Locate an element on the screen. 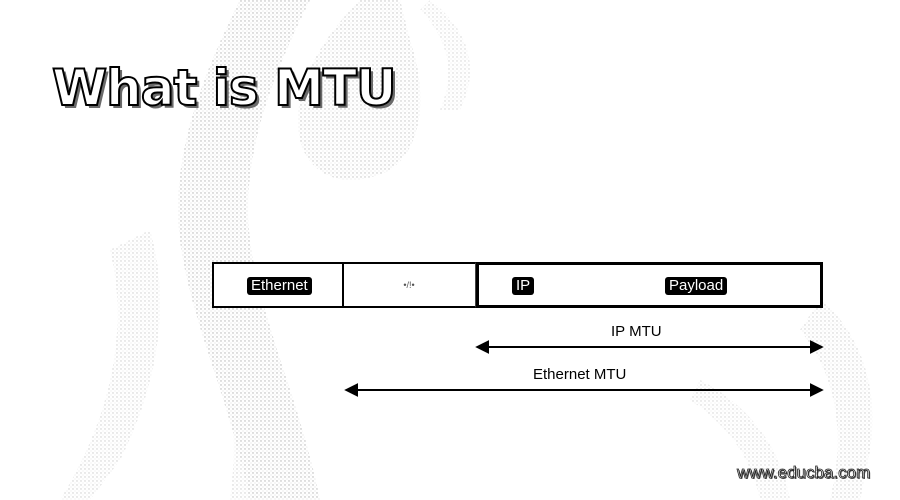 The image size is (900, 500). ip-mtu-label: IP MTU is located at coordinates (636, 331).